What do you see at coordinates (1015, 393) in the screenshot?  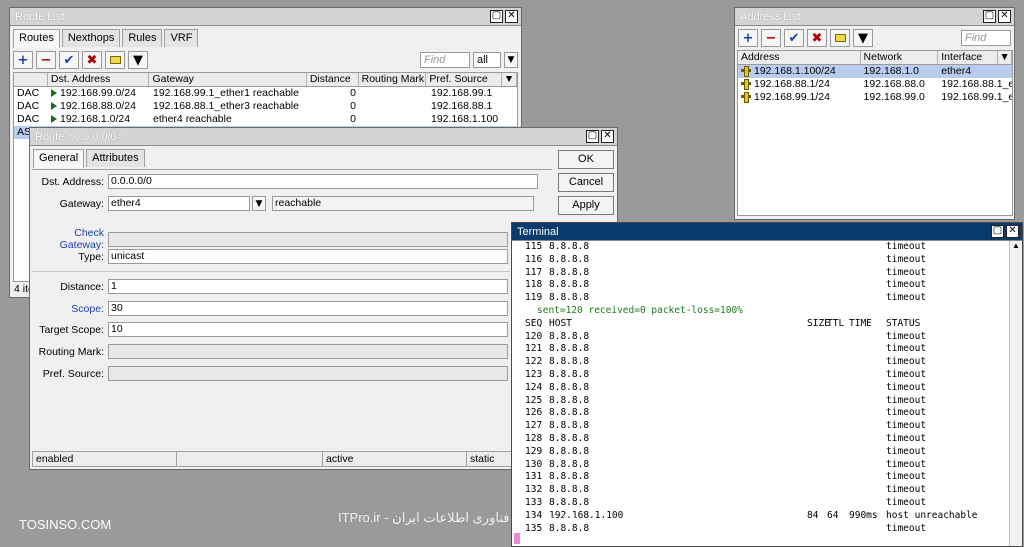 I see `terminal-scrollbar: ▲` at bounding box center [1015, 393].